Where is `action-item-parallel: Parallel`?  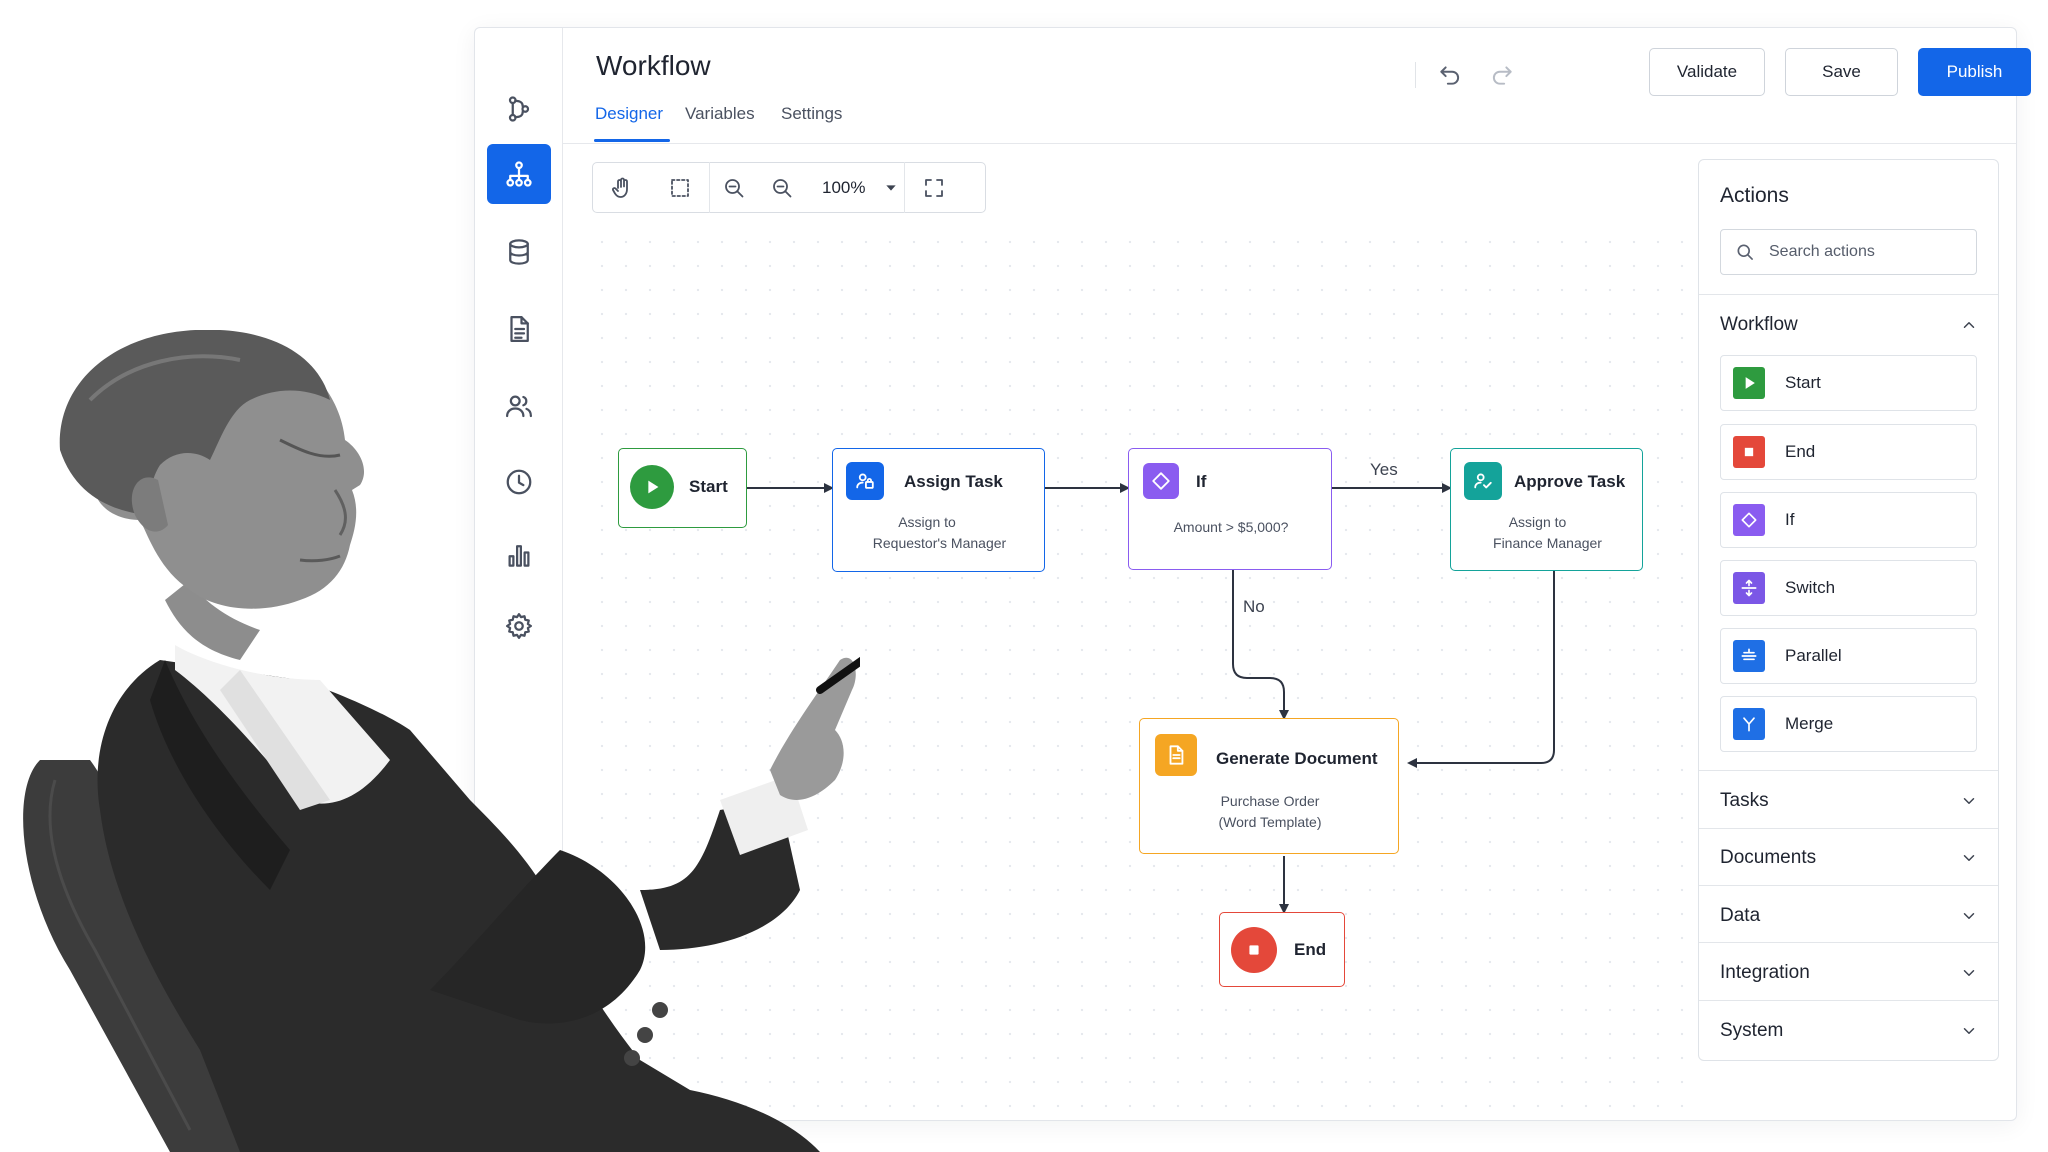
action-item-parallel: Parallel is located at coordinates (1848, 656).